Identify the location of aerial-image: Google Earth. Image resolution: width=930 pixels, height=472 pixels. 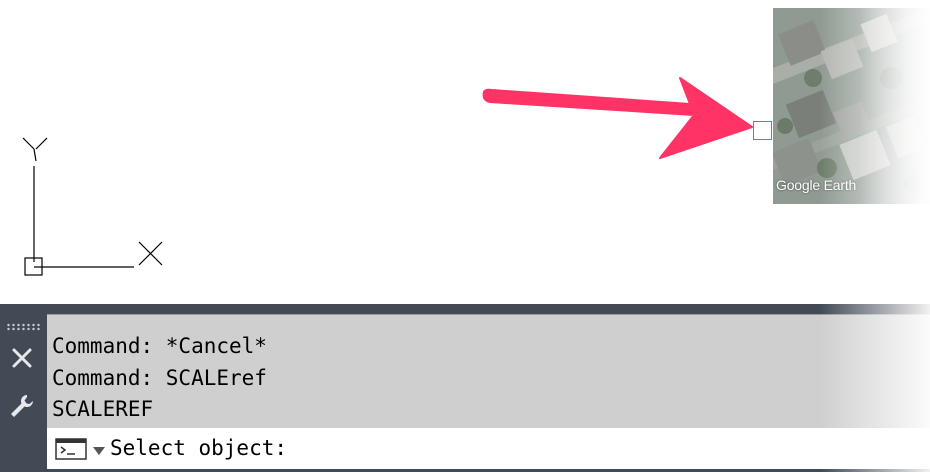
(851, 106).